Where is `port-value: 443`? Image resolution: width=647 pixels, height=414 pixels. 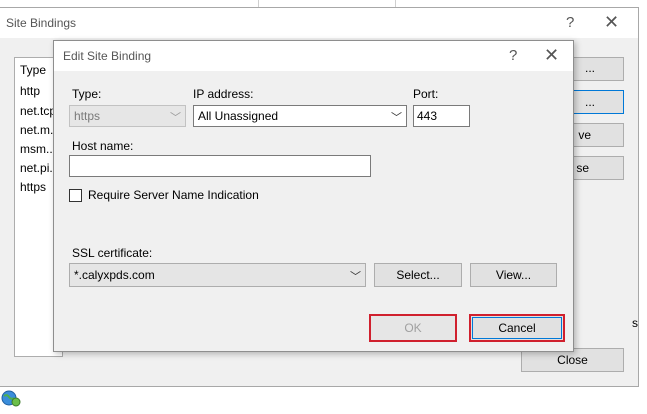 port-value: 443 is located at coordinates (427, 116).